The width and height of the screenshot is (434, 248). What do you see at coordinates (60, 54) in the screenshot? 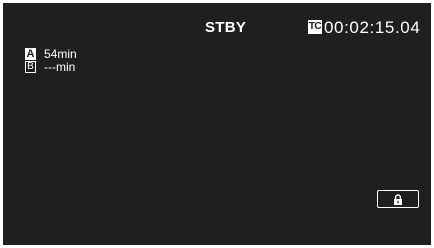
I see `media-slot-a-remaining: 54min` at bounding box center [60, 54].